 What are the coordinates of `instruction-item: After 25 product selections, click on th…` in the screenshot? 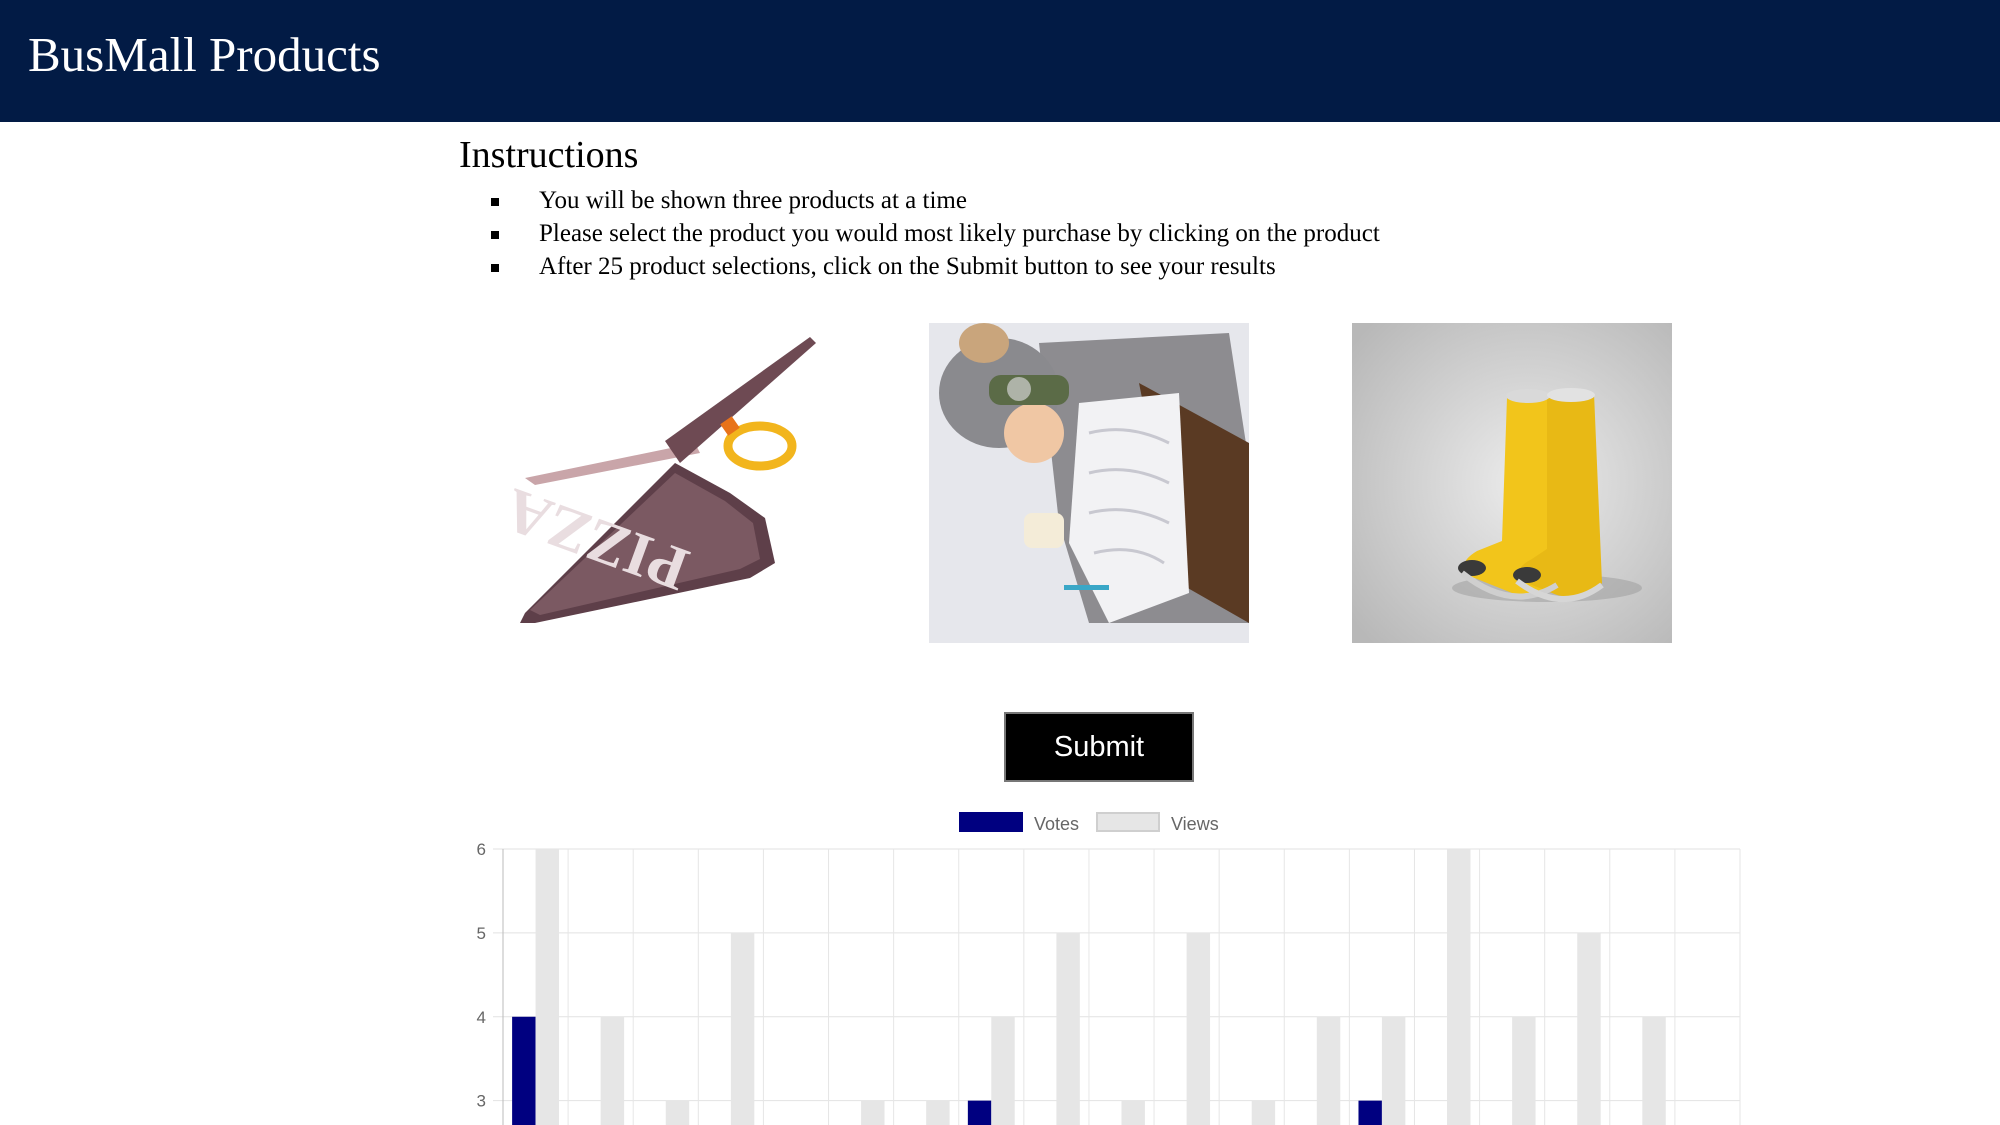 It's located at (919, 266).